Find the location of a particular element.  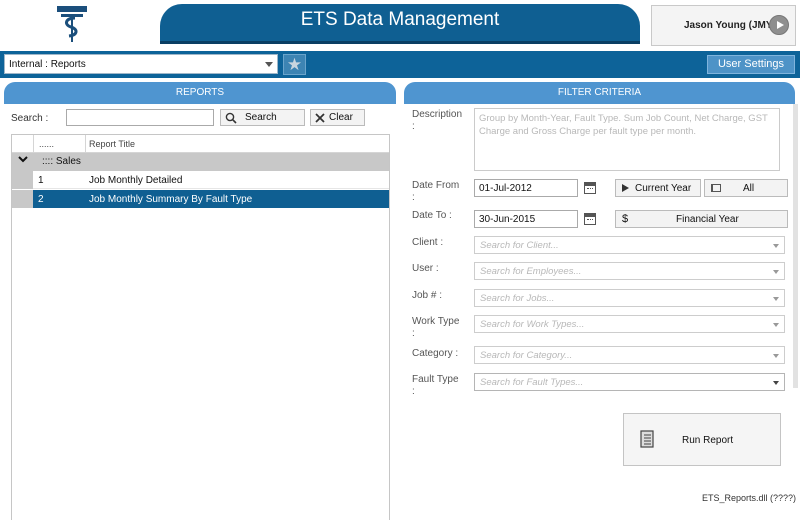

notebook-icon is located at coordinates (647, 439).